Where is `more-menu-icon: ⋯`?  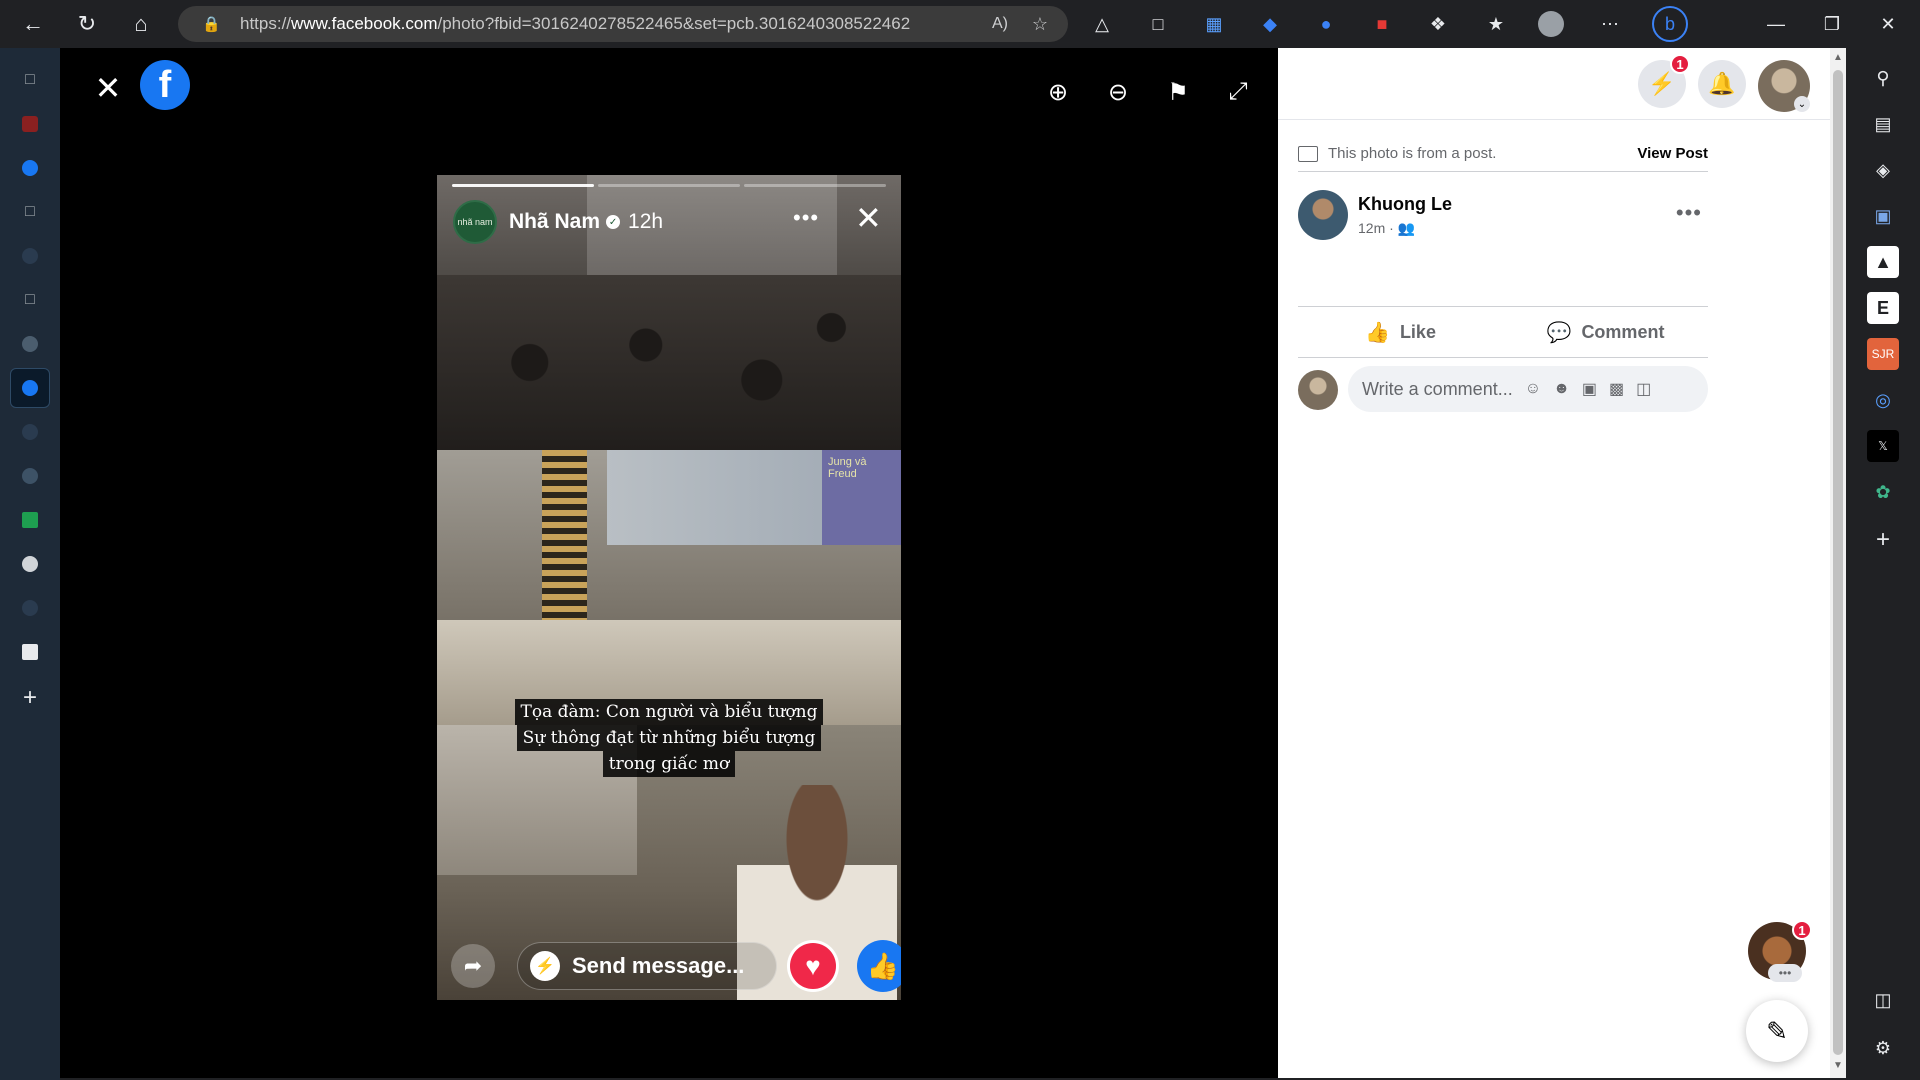
more-menu-icon: ⋯ is located at coordinates (1610, 24).